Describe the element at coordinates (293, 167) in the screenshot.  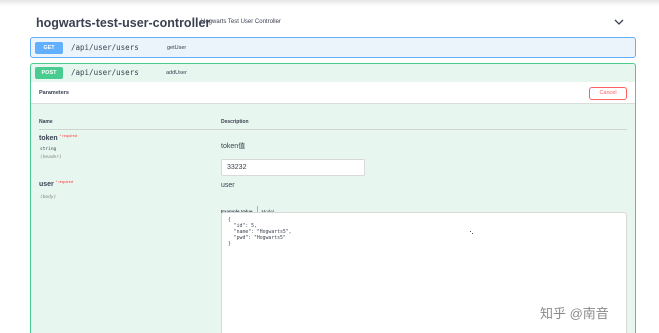
I see `token-input` at that location.